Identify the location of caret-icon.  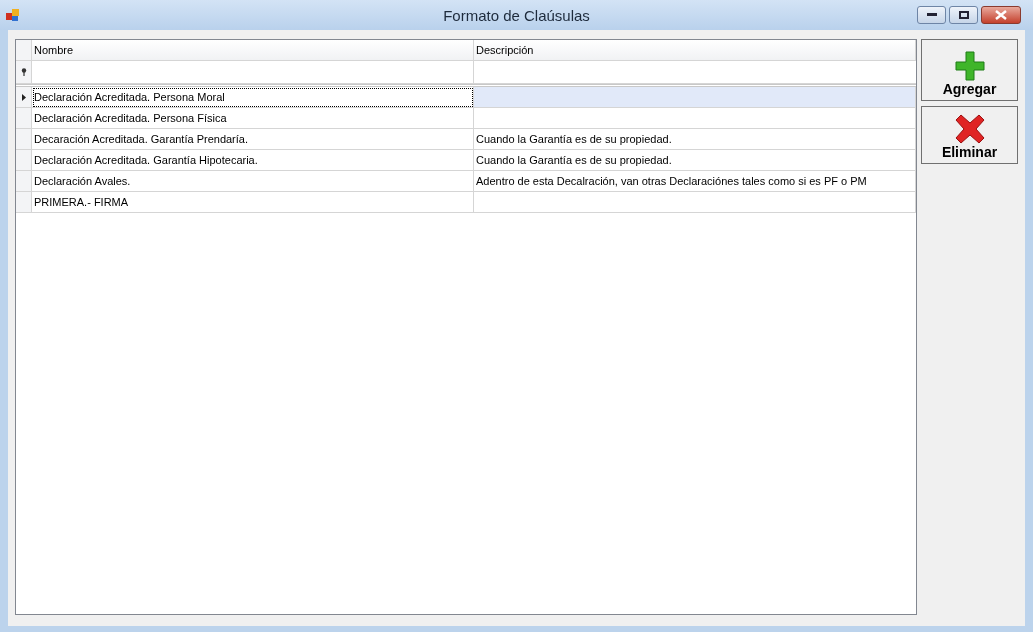
(23, 97).